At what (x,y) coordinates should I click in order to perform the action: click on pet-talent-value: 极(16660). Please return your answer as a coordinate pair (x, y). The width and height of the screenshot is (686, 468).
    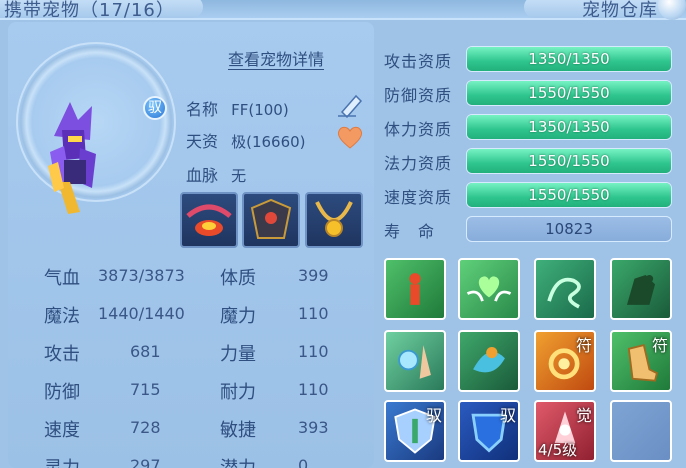
    Looking at the image, I should click on (268, 142).